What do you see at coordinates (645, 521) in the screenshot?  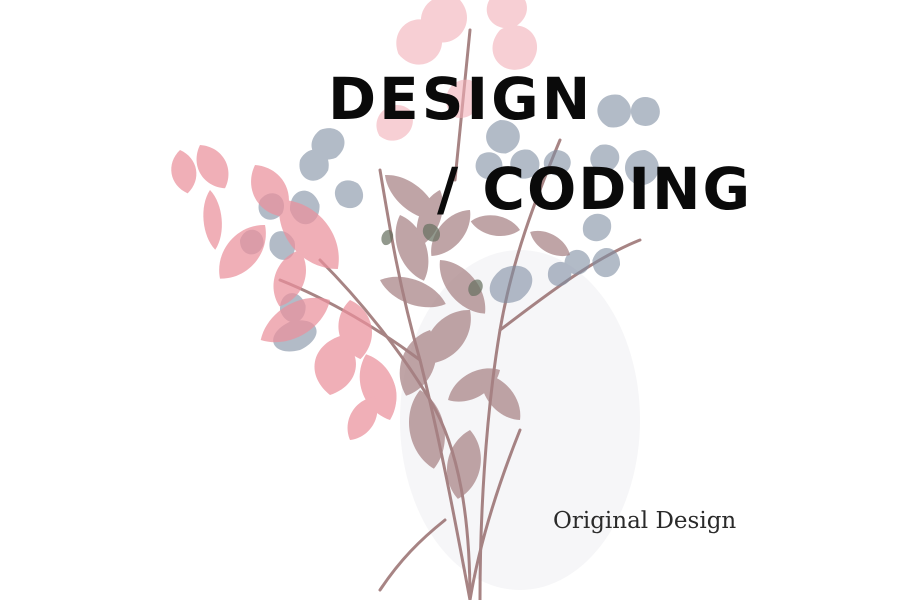 I see `subtitle-original-design: Original Design` at bounding box center [645, 521].